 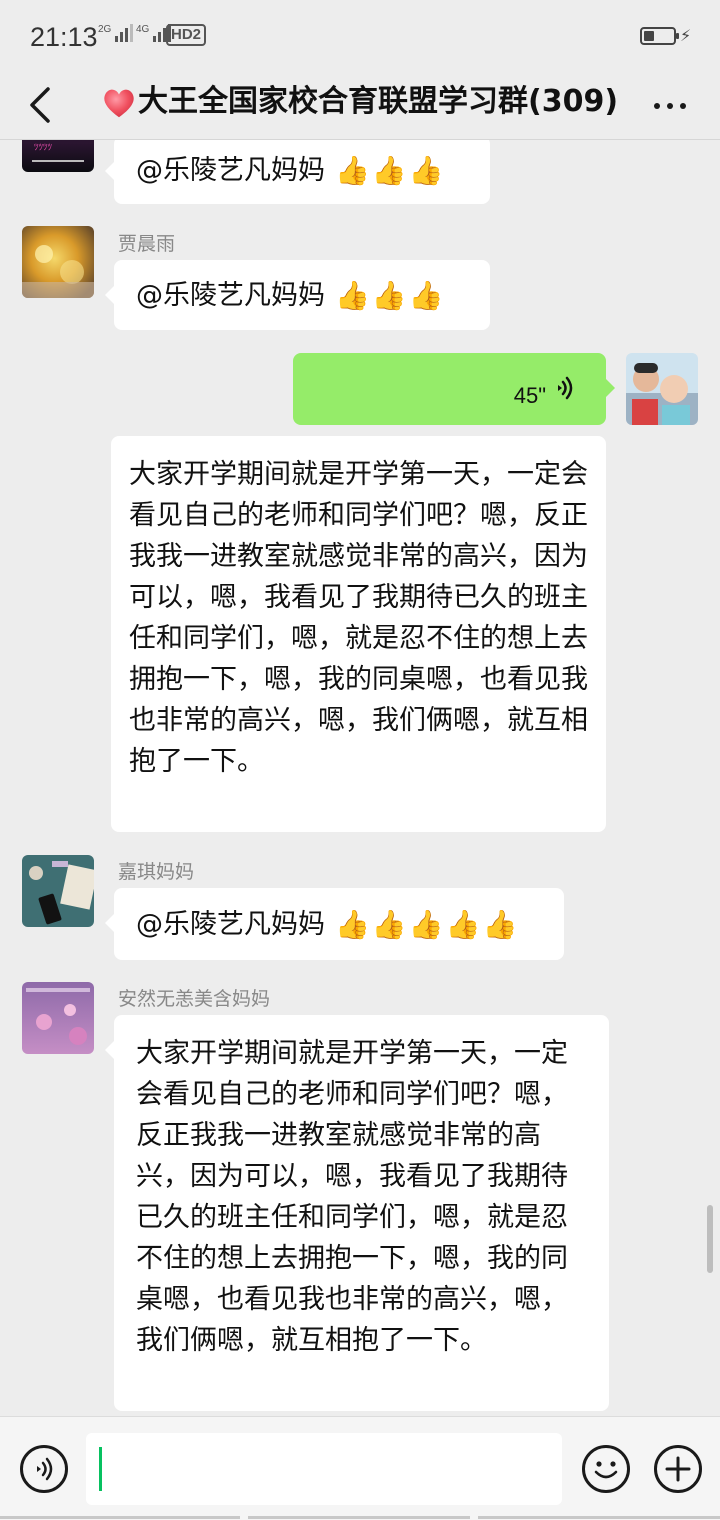 I want to click on system-nav-hint, so click(x=360, y=1517).